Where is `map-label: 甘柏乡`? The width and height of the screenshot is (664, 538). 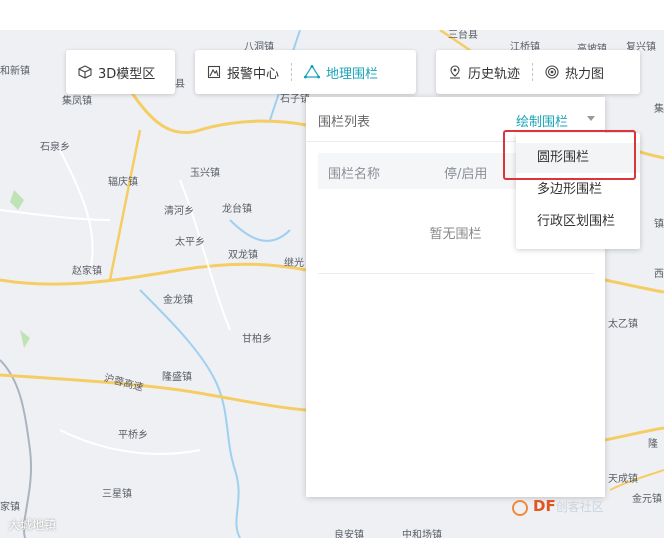
map-label: 甘柏乡 is located at coordinates (257, 339).